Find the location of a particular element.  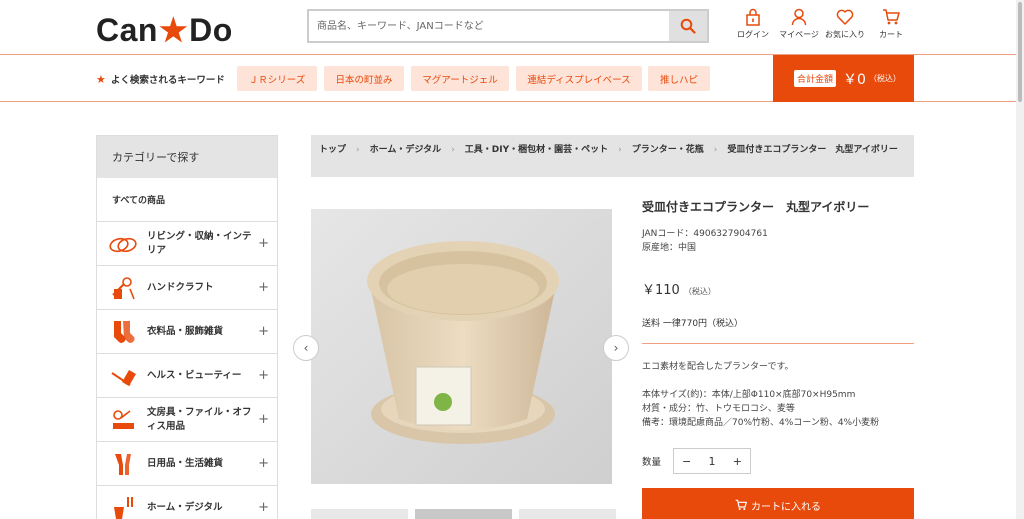

mypage-button: マイページ is located at coordinates (799, 24).